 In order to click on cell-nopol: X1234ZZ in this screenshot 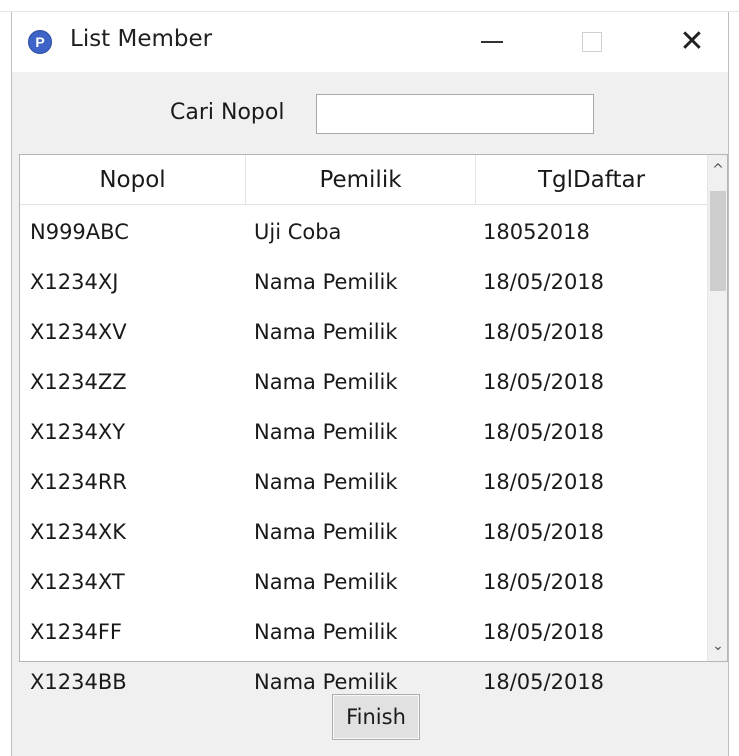, I will do `click(78, 382)`.